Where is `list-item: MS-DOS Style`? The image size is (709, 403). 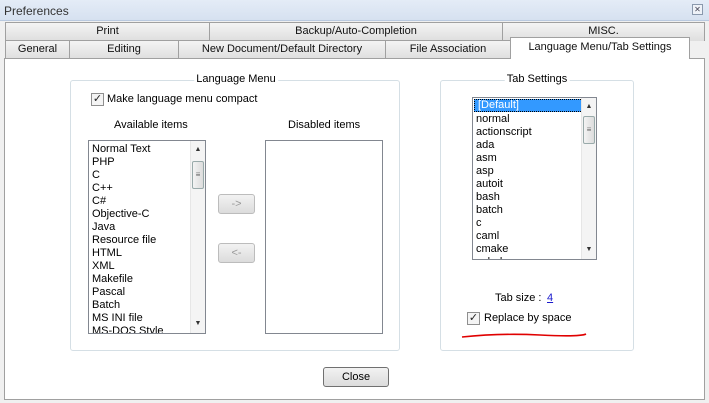
list-item: MS-DOS Style is located at coordinates (147, 329).